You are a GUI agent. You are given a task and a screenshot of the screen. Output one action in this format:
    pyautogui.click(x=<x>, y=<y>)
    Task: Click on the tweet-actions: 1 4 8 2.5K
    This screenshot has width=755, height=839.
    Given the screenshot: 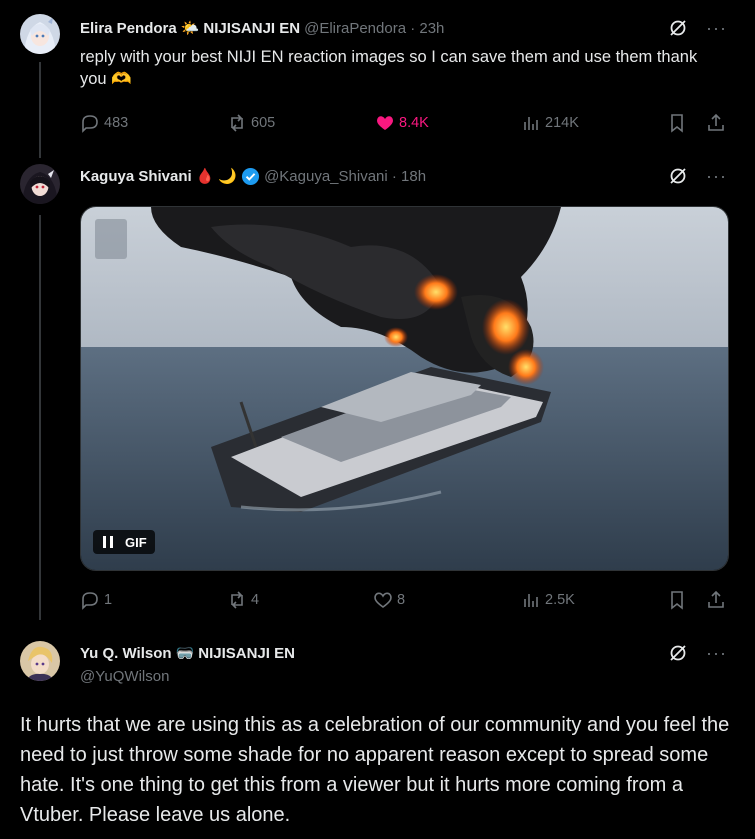 What is the action you would take?
    pyautogui.click(x=405, y=600)
    